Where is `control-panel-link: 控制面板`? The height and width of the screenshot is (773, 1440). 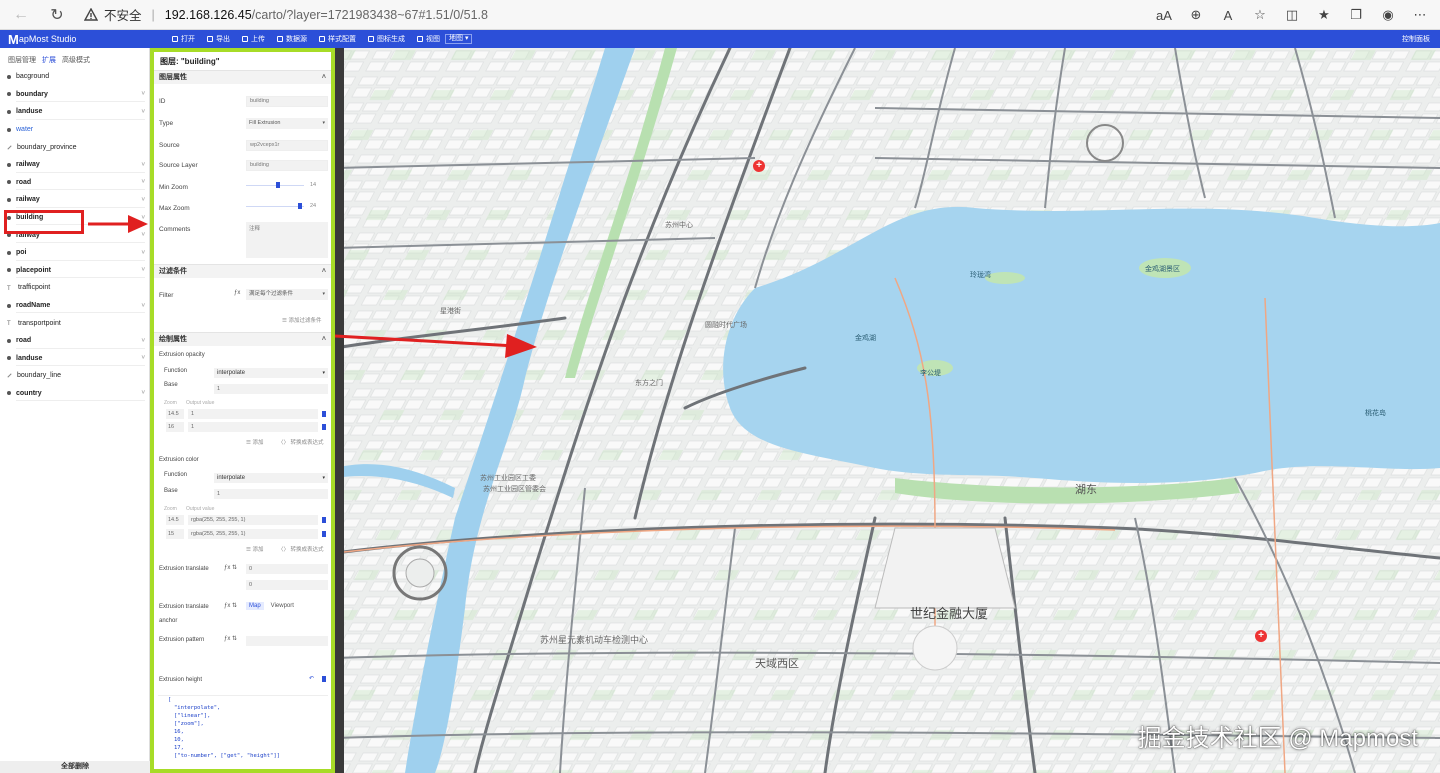 control-panel-link: 控制面板 is located at coordinates (1416, 39).